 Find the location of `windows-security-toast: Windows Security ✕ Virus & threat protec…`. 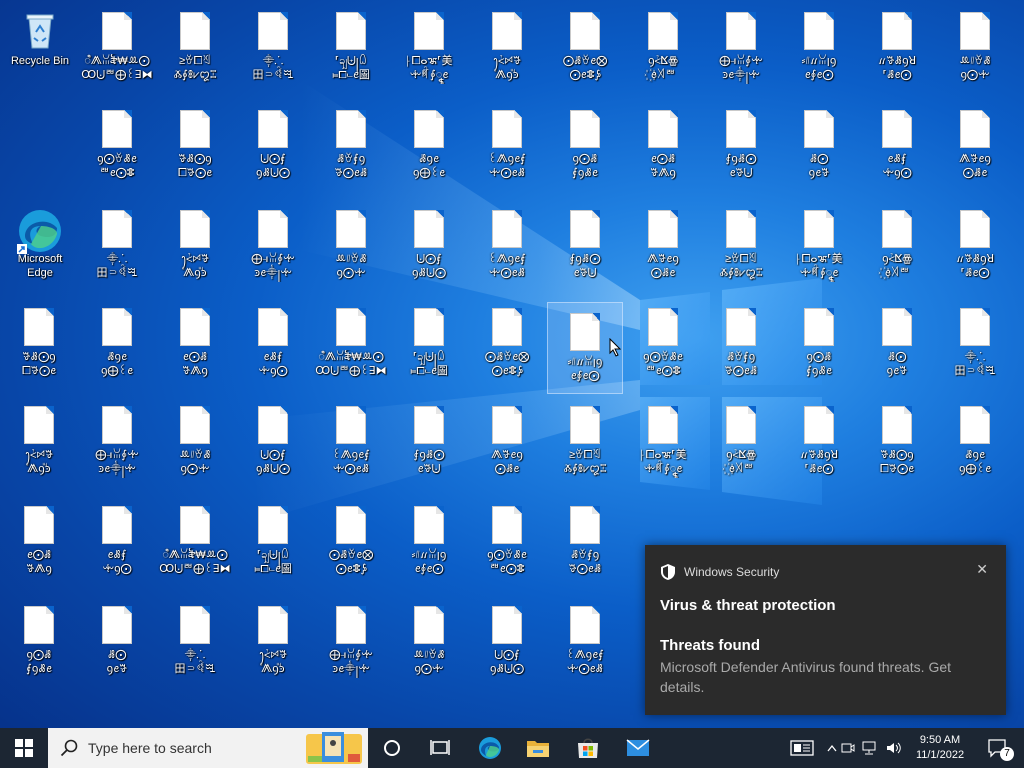

windows-security-toast: Windows Security ✕ Virus & threat protec… is located at coordinates (825, 630).